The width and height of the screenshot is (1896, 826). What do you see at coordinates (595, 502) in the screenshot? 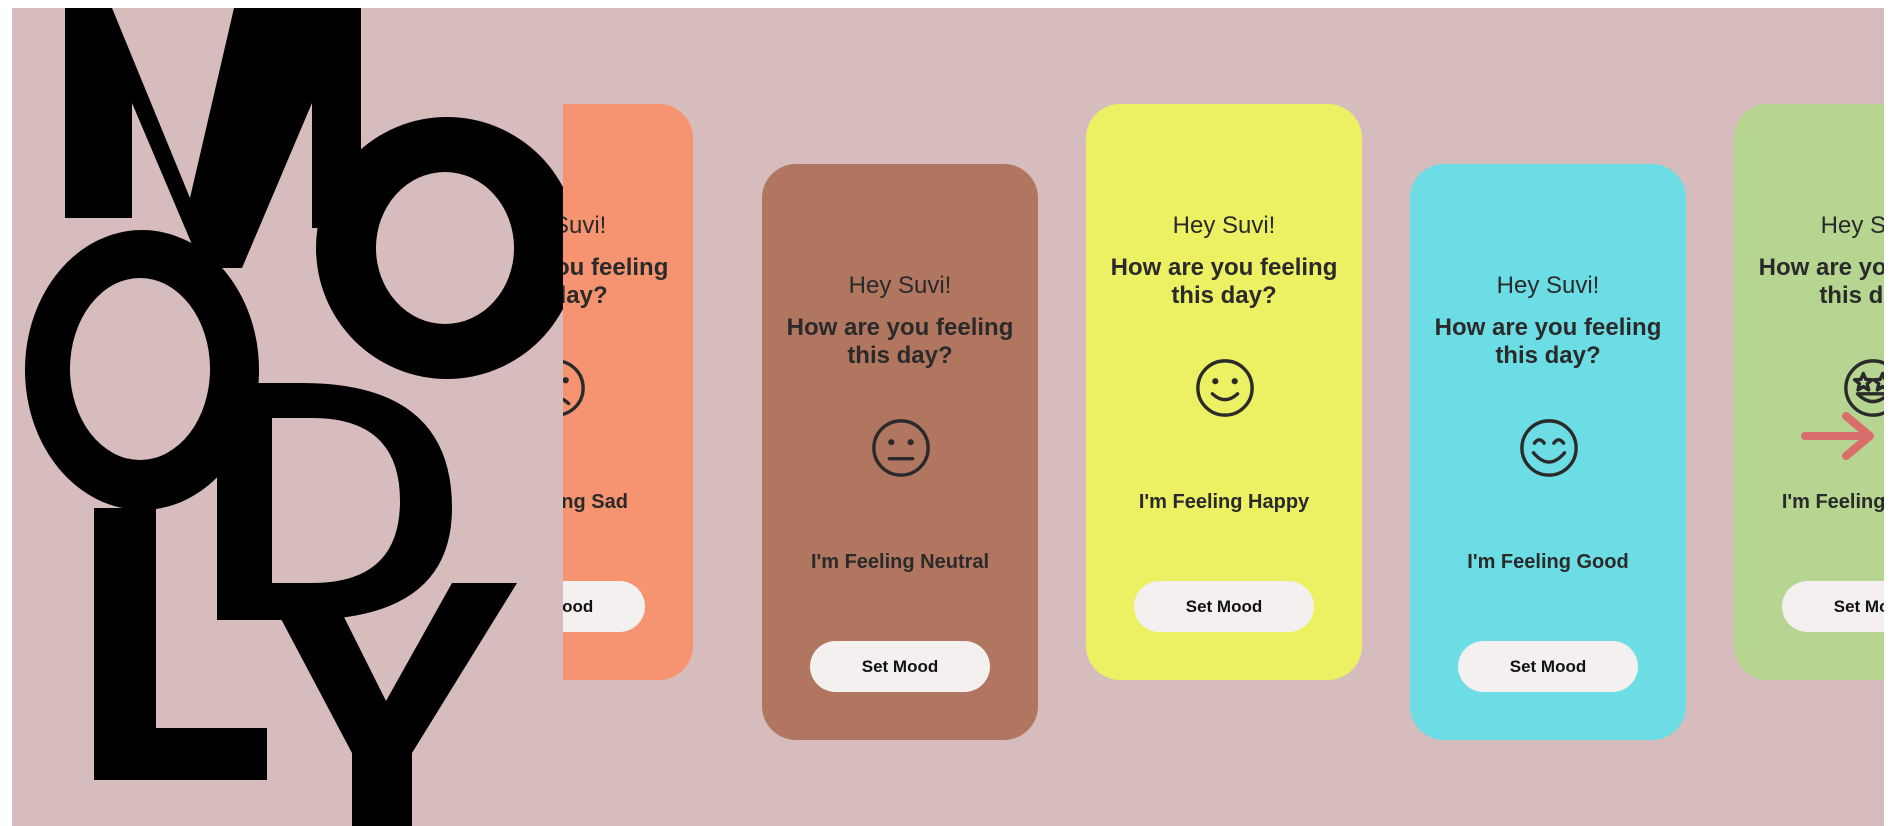
I see `card-mood-label: I'm Feeling Sad` at bounding box center [595, 502].